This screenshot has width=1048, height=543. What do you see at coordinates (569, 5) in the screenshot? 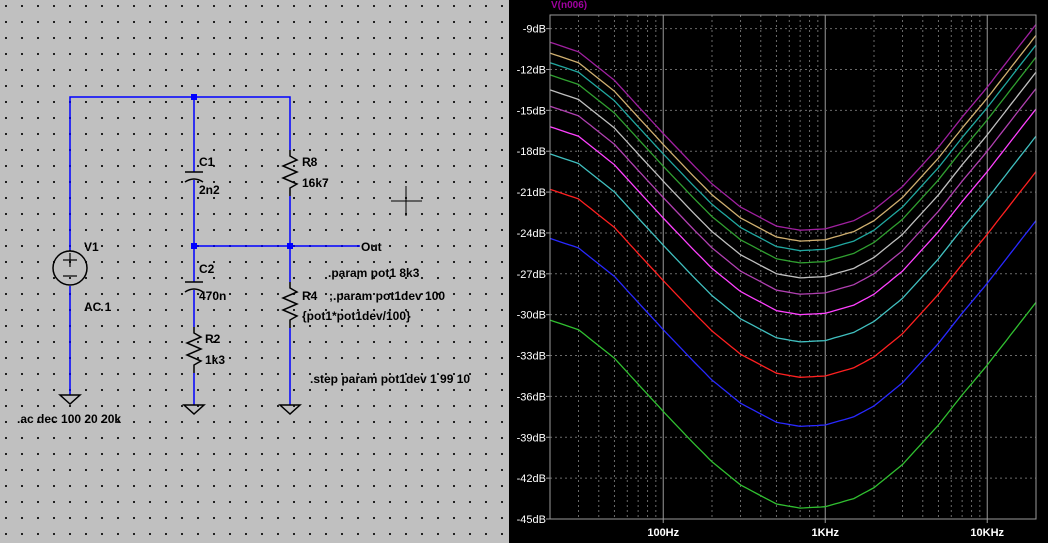
I see `trace-label: V(n006)` at bounding box center [569, 5].